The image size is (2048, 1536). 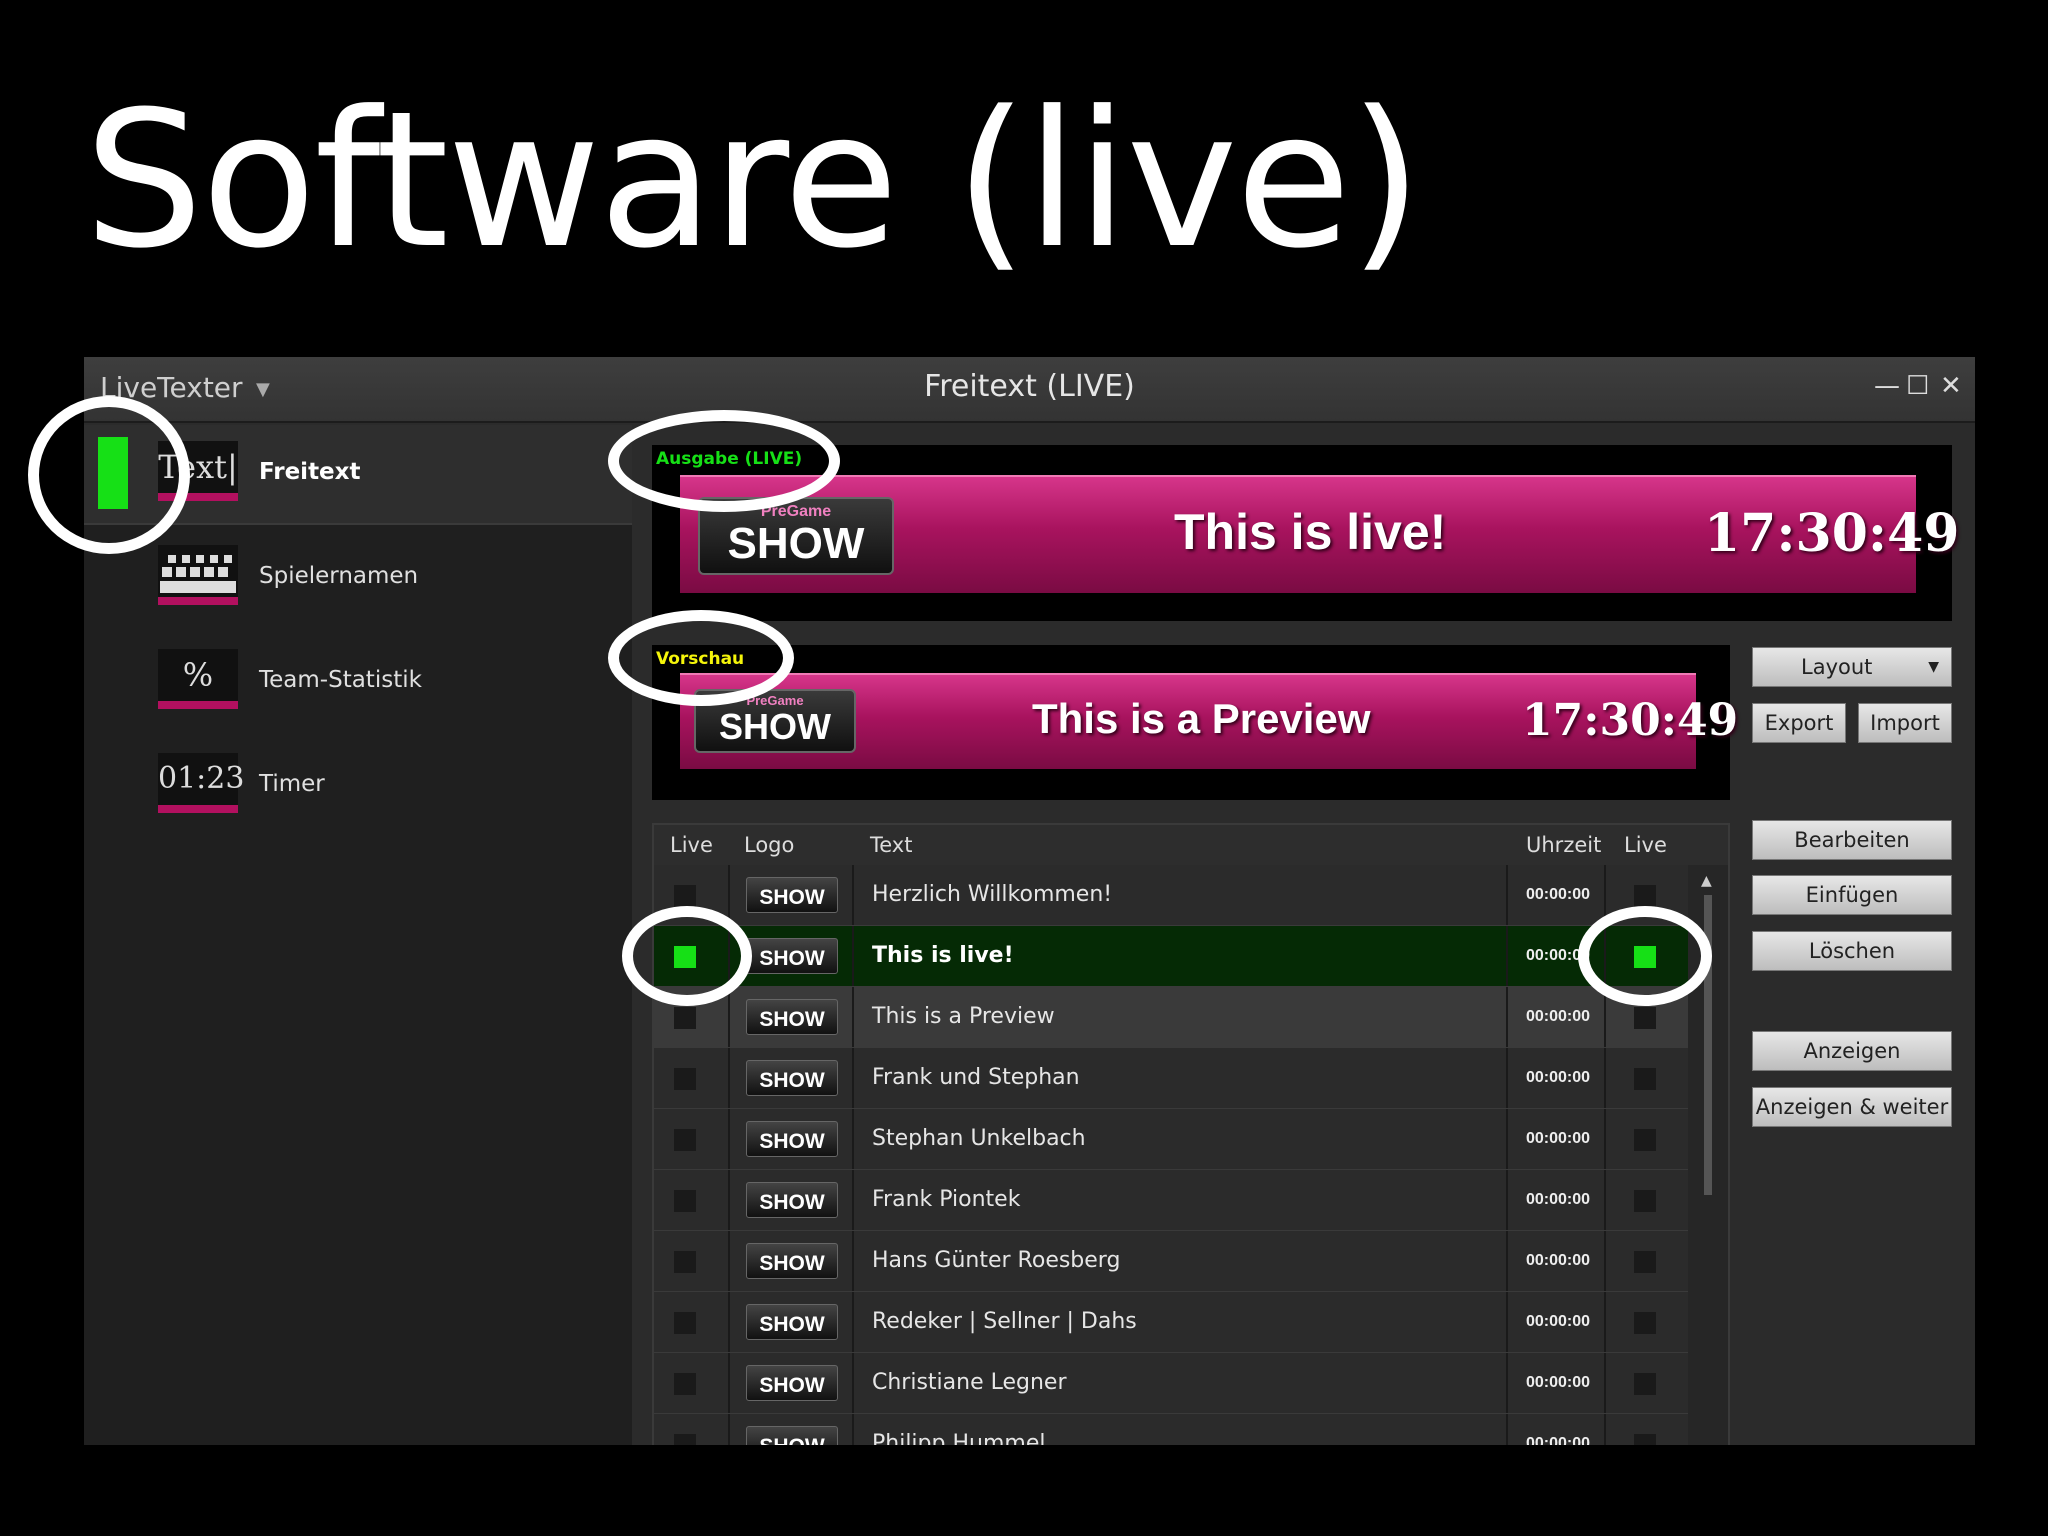 What do you see at coordinates (979, 1138) in the screenshot?
I see `row-text: Stephan Unkelbach` at bounding box center [979, 1138].